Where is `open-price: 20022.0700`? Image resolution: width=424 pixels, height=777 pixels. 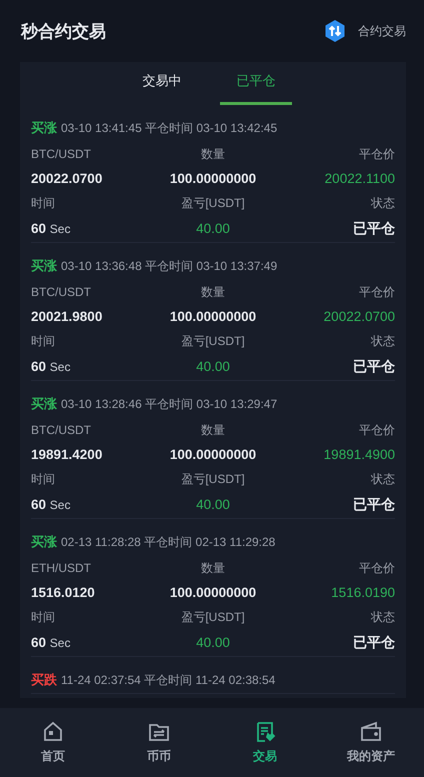
open-price: 20022.0700 is located at coordinates (67, 178).